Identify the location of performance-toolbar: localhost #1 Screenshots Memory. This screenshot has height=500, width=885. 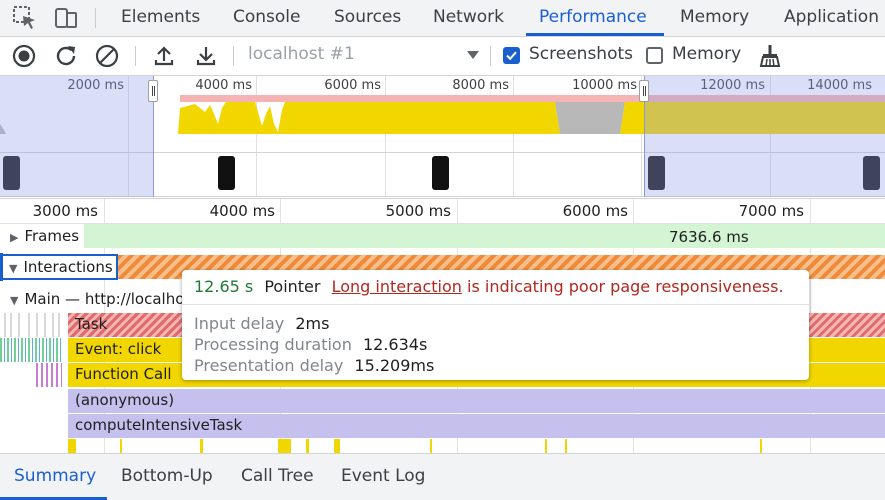
(442, 56).